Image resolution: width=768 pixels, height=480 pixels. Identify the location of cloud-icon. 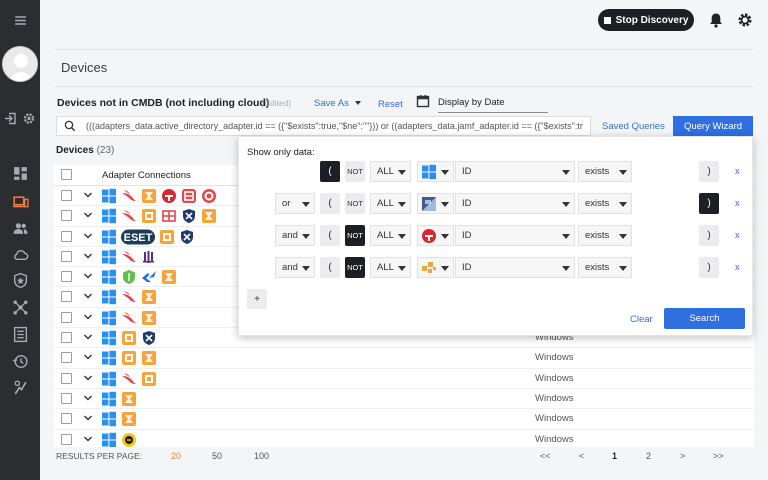
(20, 254).